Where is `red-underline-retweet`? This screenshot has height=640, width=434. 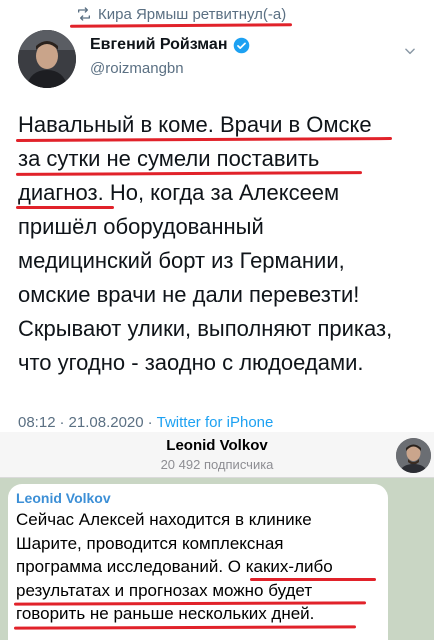 red-underline-retweet is located at coordinates (181, 25).